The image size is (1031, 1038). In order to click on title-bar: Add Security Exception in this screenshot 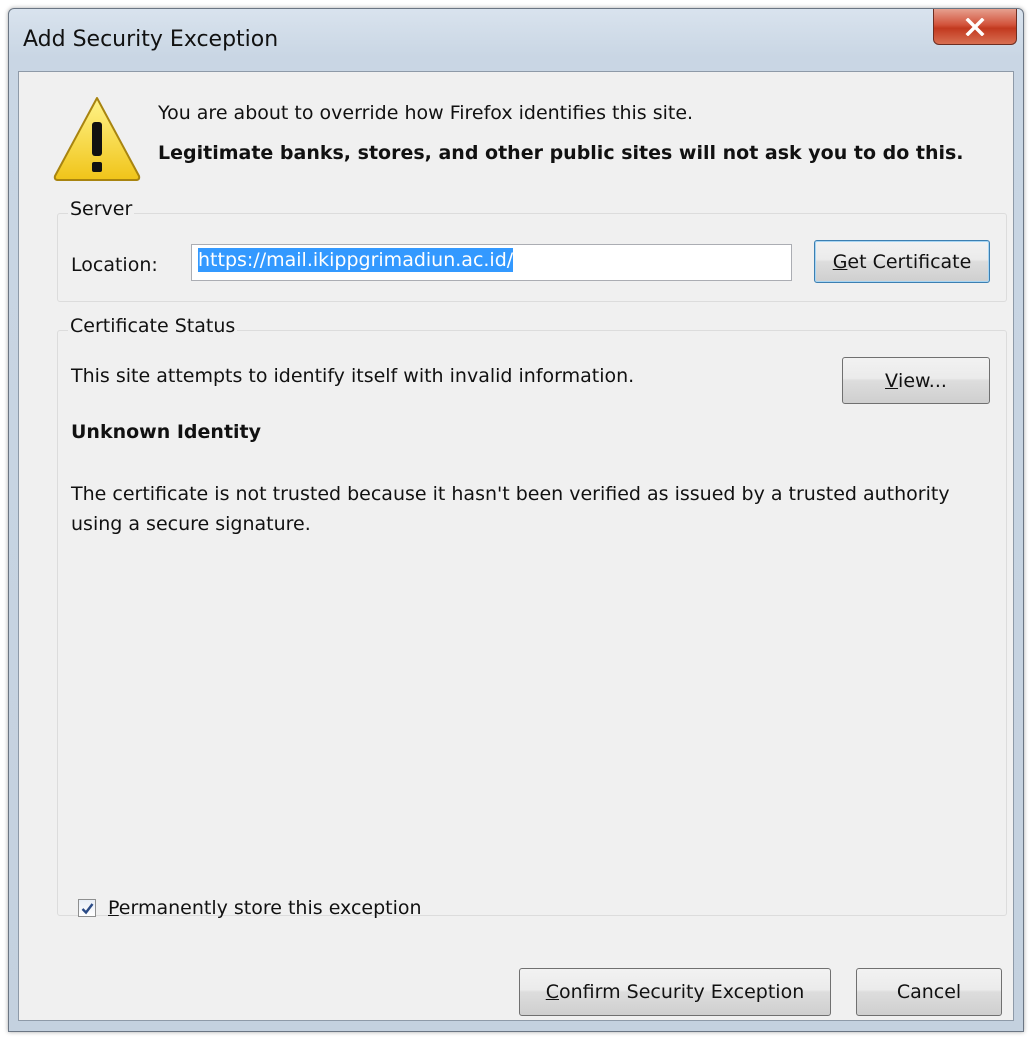, I will do `click(516, 40)`.